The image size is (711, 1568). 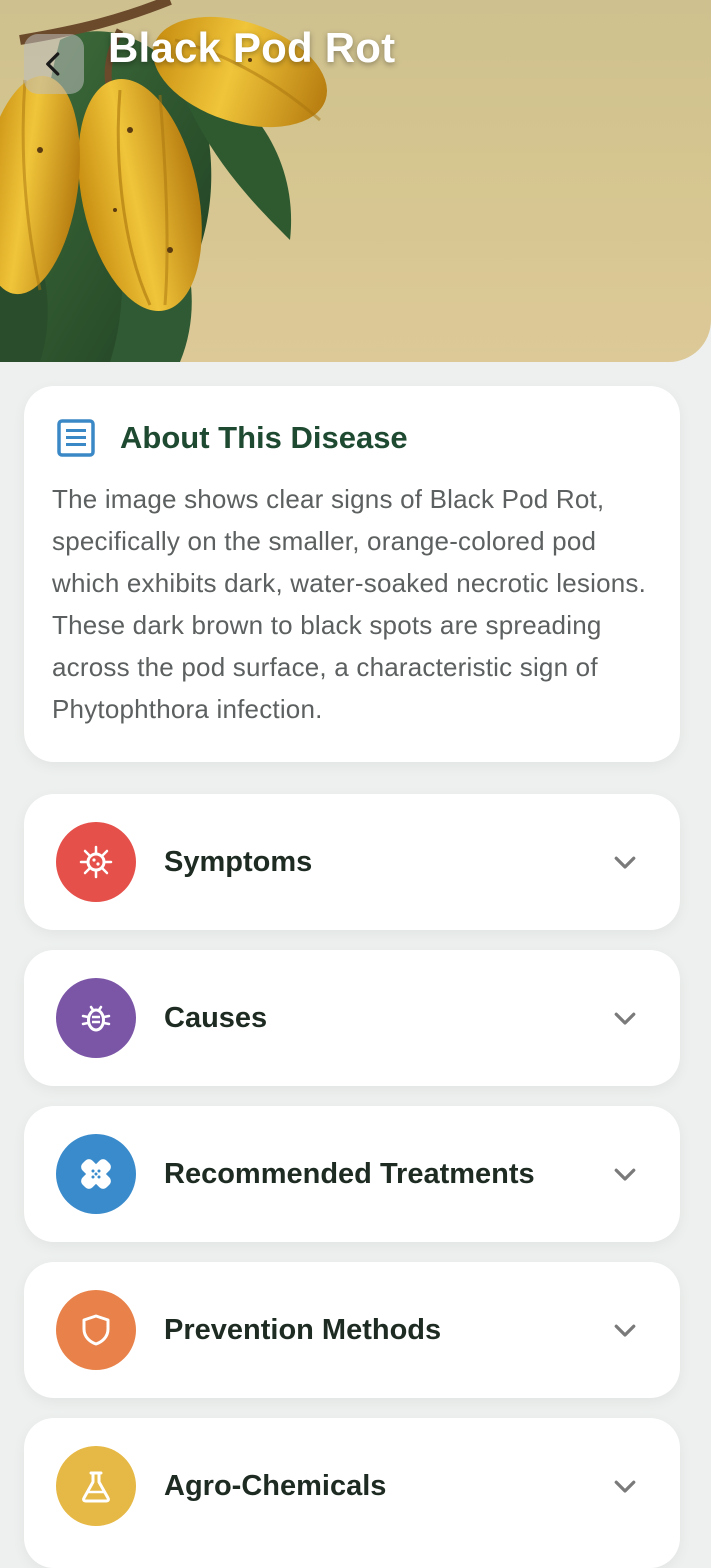 I want to click on chevron-left-icon, so click(x=53, y=64).